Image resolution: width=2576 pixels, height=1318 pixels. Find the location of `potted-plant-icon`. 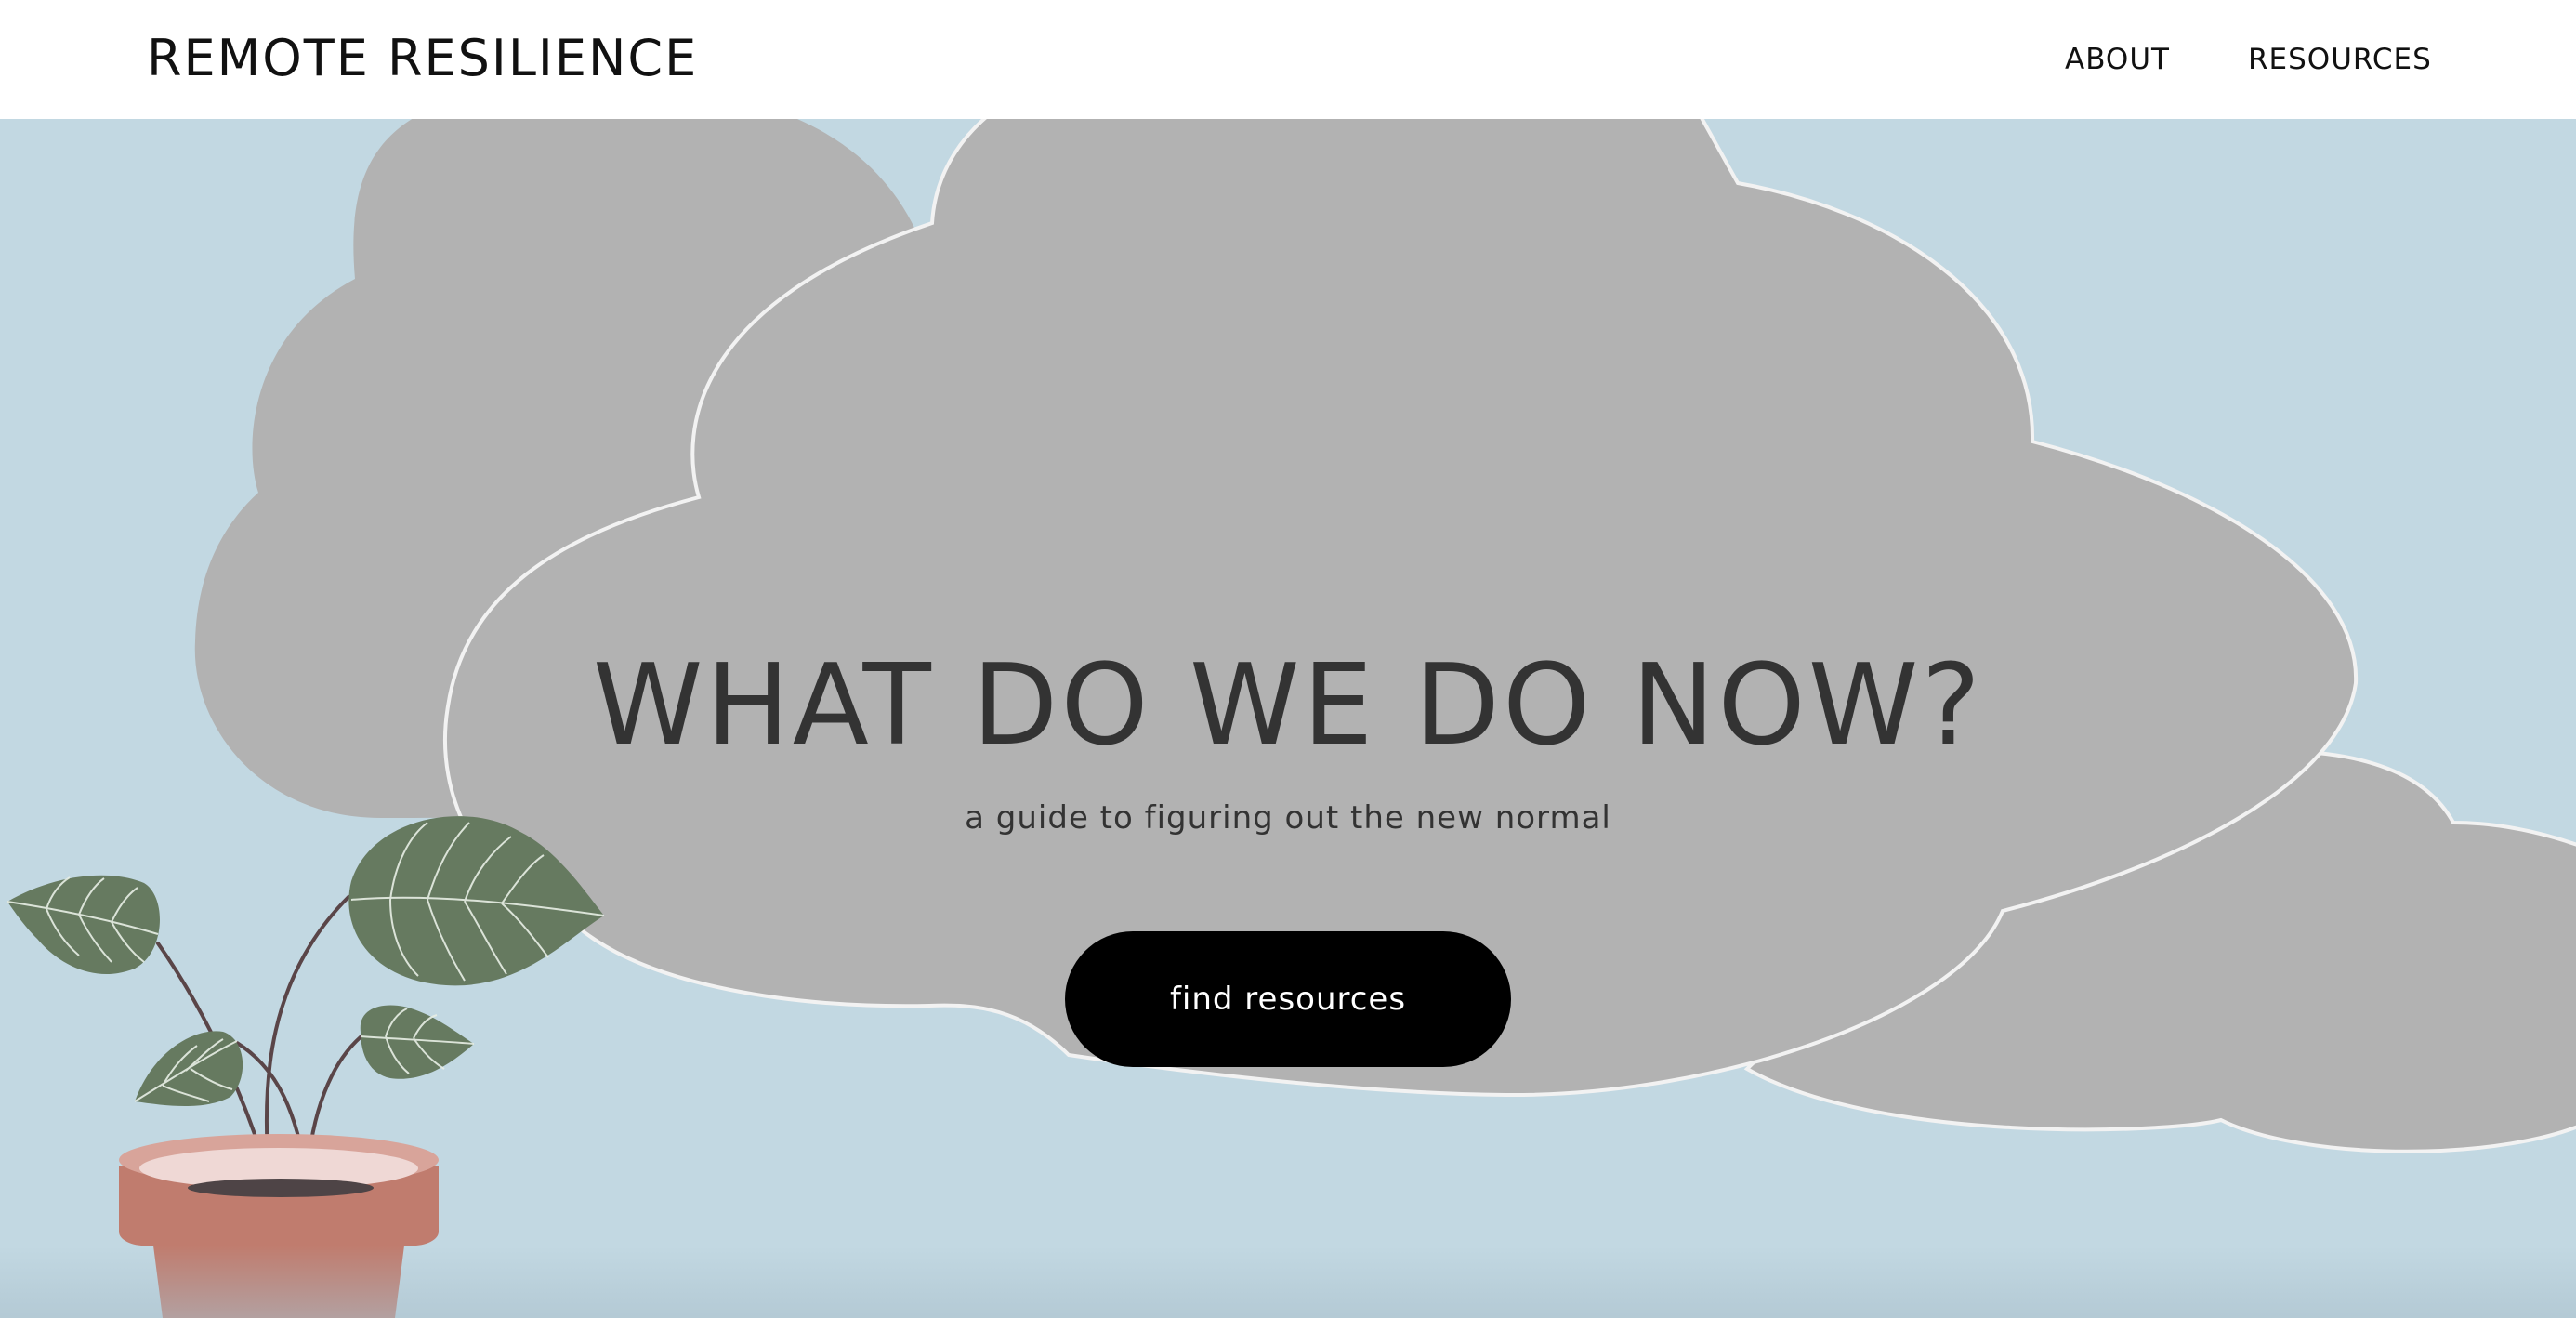

potted-plant-icon is located at coordinates (306, 1067).